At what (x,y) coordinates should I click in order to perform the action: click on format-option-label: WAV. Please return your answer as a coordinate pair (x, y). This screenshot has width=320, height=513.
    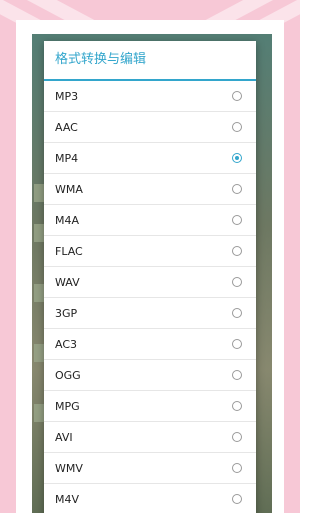
    Looking at the image, I should click on (67, 282).